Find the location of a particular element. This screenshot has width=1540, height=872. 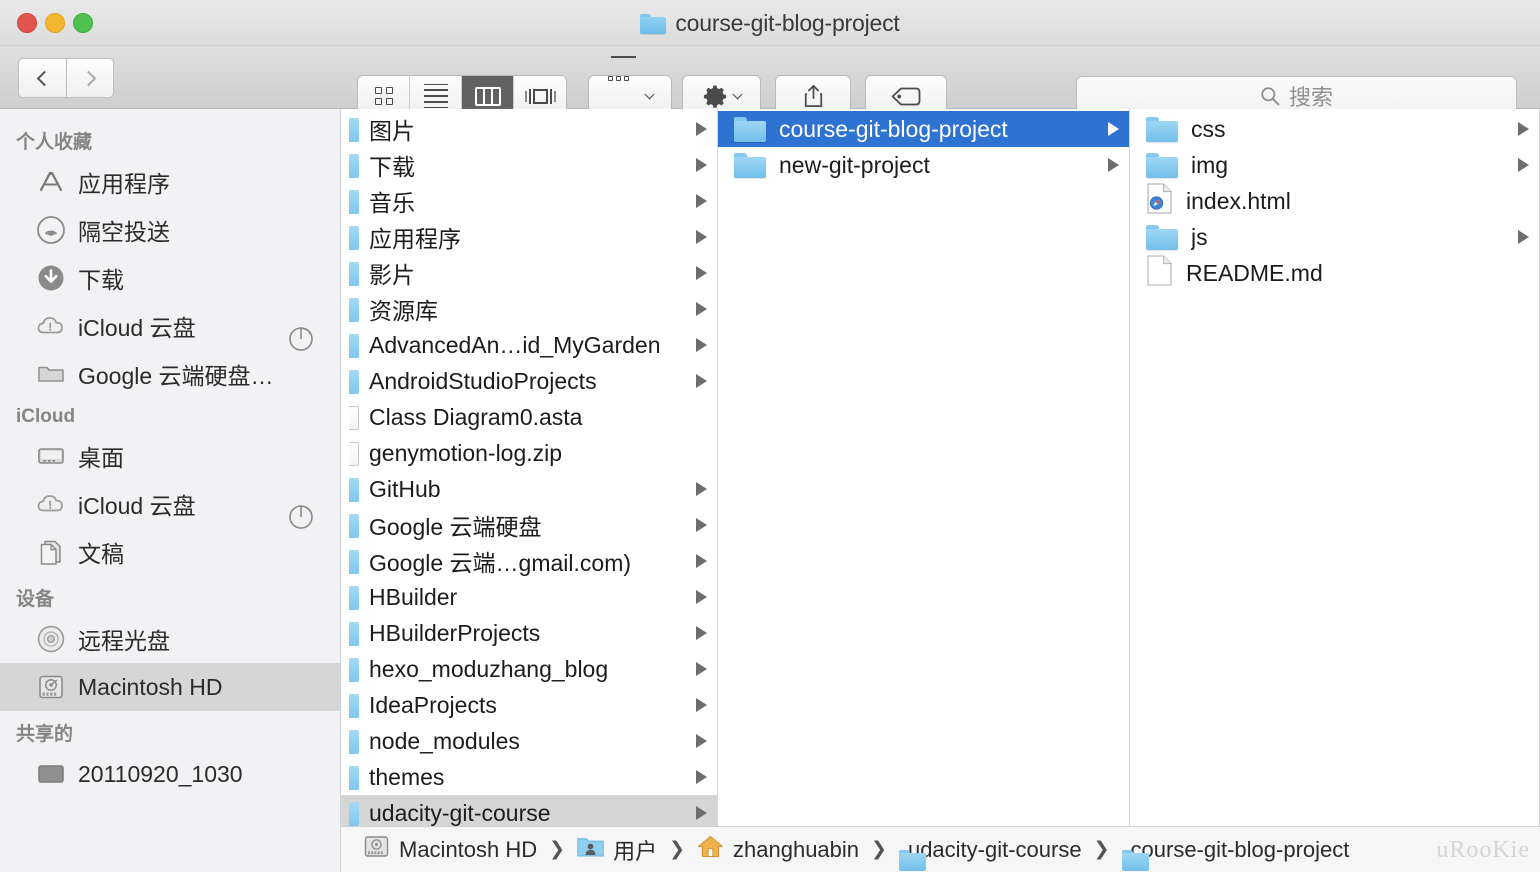

file-row: 音乐 is located at coordinates (529, 201).